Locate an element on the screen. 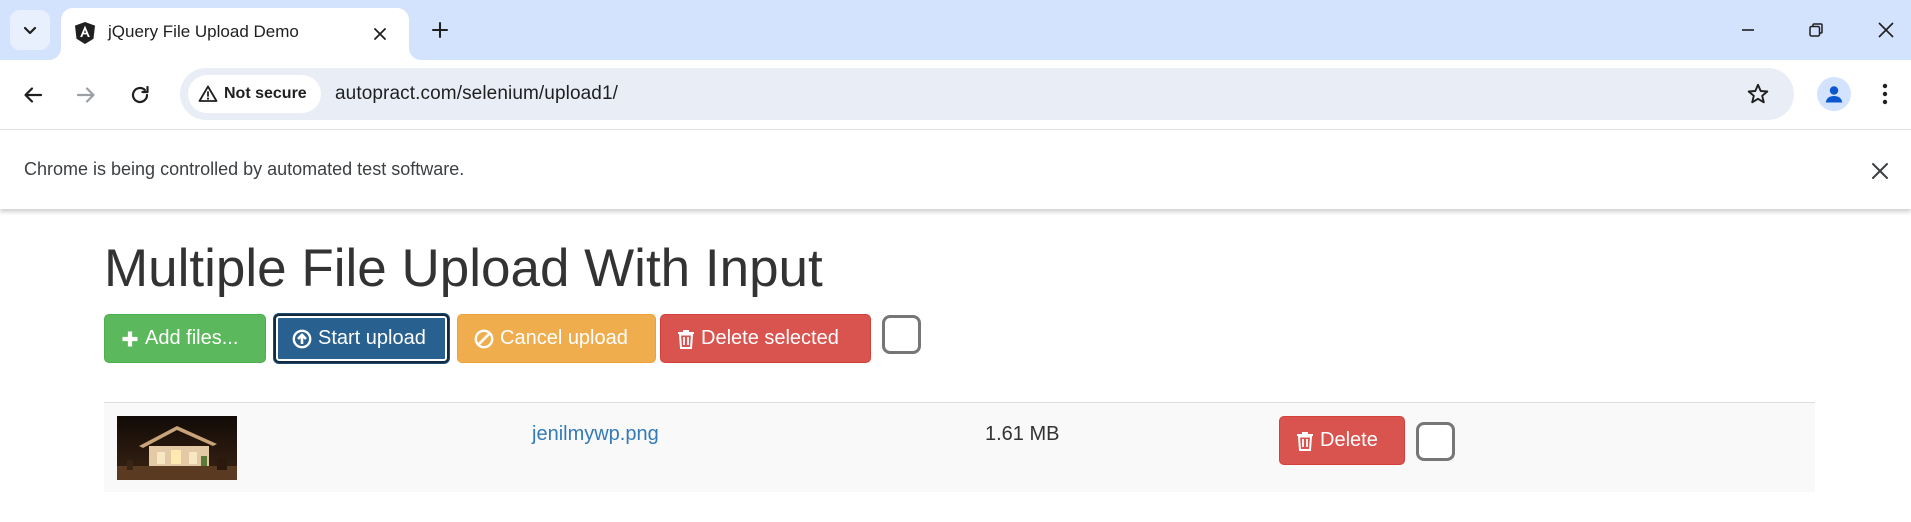 The height and width of the screenshot is (522, 1911). delete-file-button: Delete is located at coordinates (1342, 440).